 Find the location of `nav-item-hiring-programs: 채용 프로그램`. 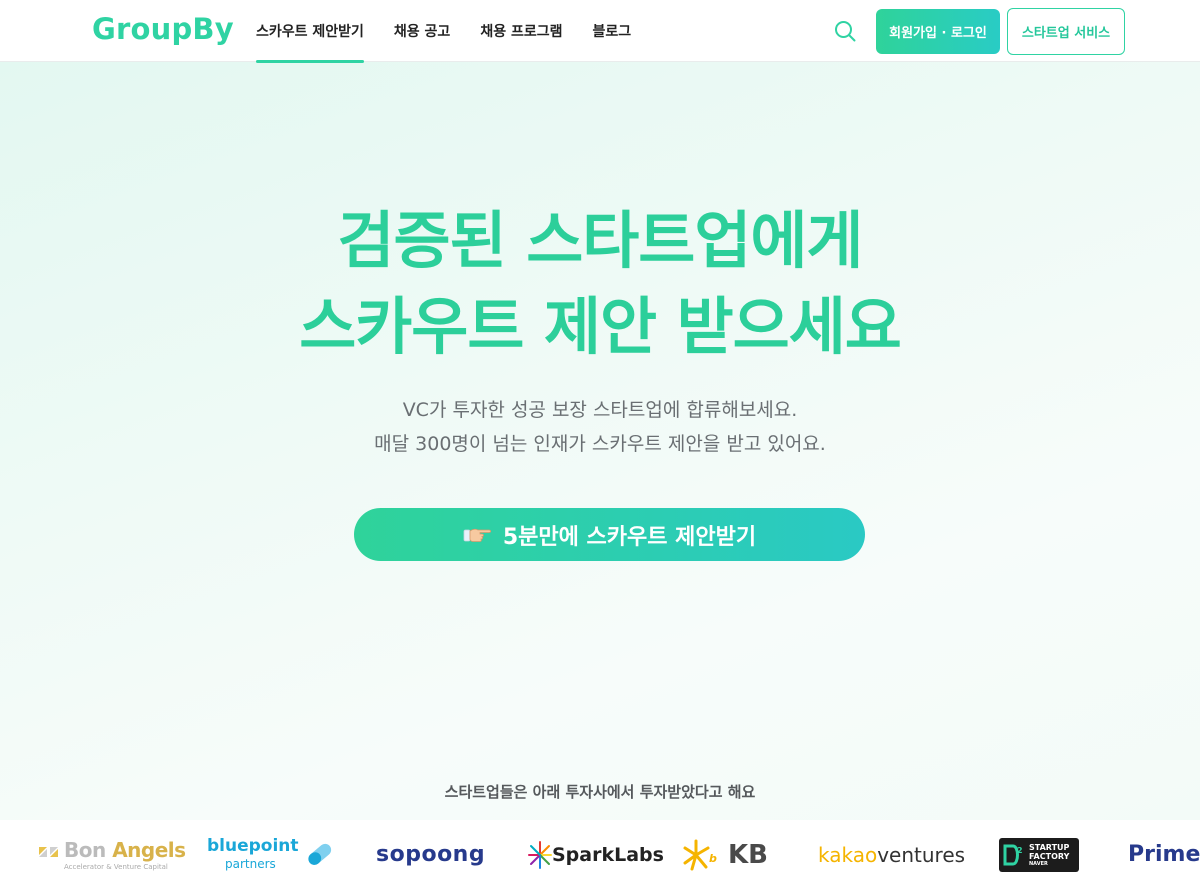

nav-item-hiring-programs: 채용 프로그램 is located at coordinates (521, 31).